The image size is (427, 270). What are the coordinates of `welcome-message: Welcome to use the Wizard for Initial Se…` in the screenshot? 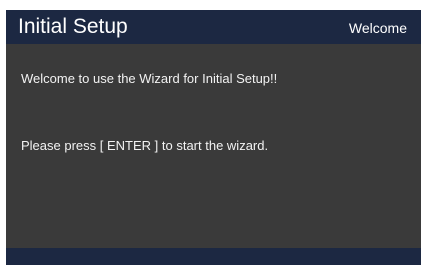 It's located at (149, 78).